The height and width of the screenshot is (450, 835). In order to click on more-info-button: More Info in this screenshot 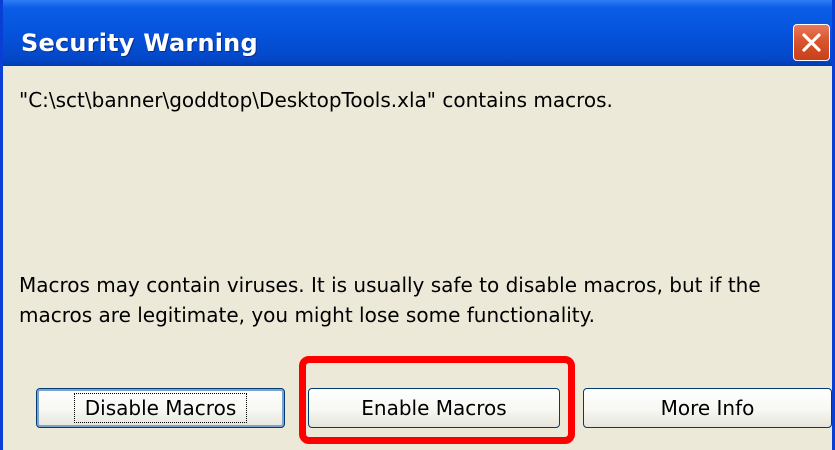, I will do `click(707, 408)`.